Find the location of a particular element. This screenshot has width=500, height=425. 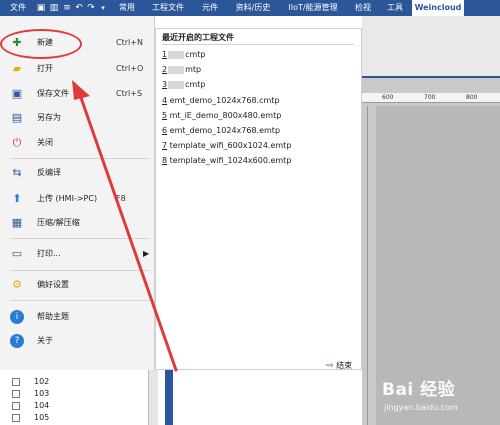

baidu-watermark: Bai 经验 jingyan.baidu.com is located at coordinates (438, 397).